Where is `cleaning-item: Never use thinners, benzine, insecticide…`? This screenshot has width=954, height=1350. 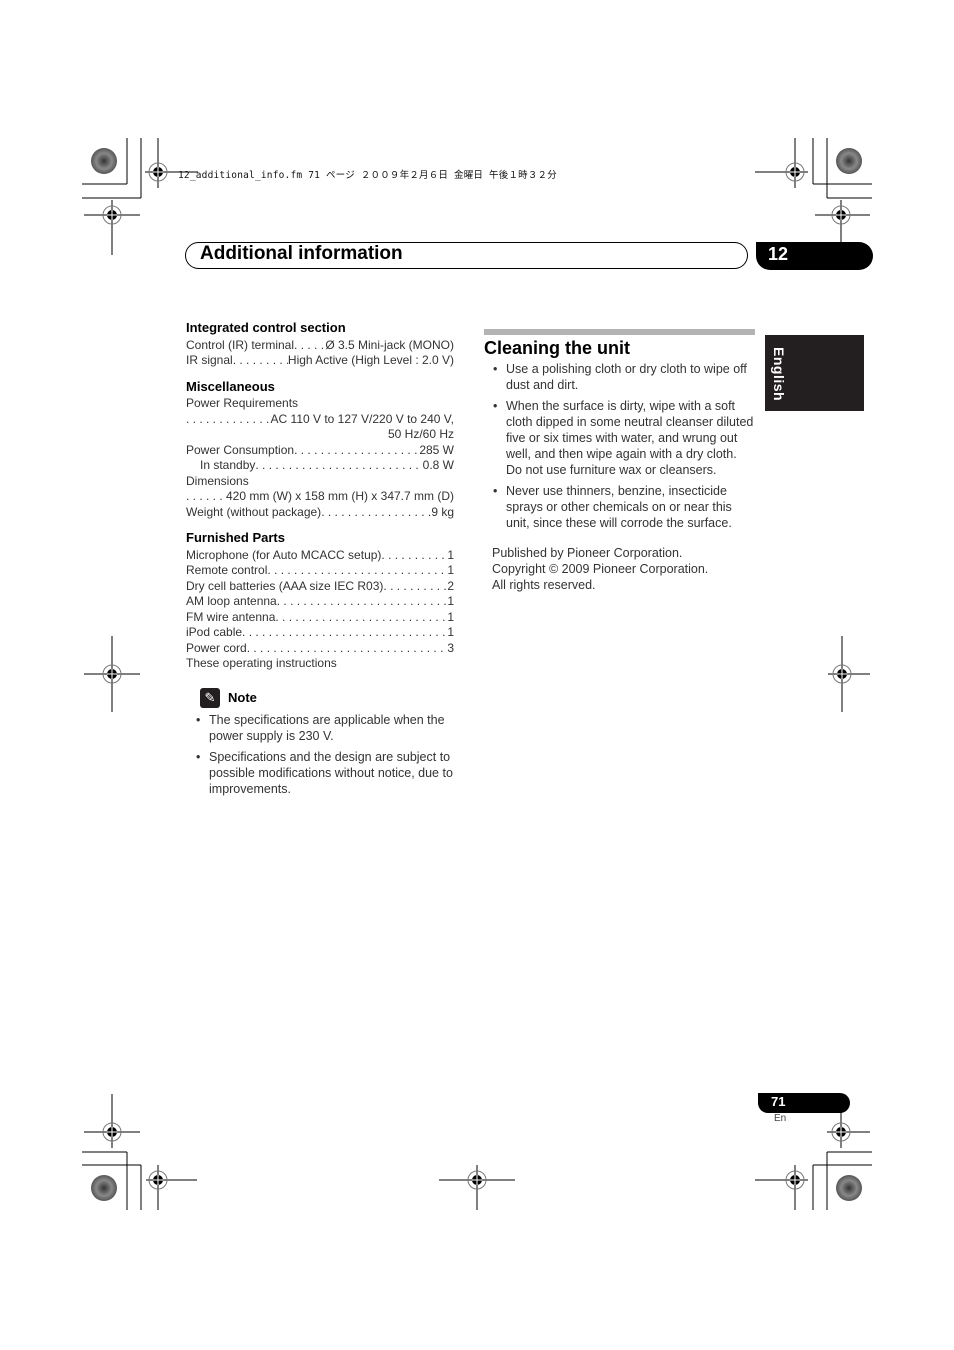
cleaning-item: Never use thinners, benzine, insecticide… is located at coordinates (620, 507).